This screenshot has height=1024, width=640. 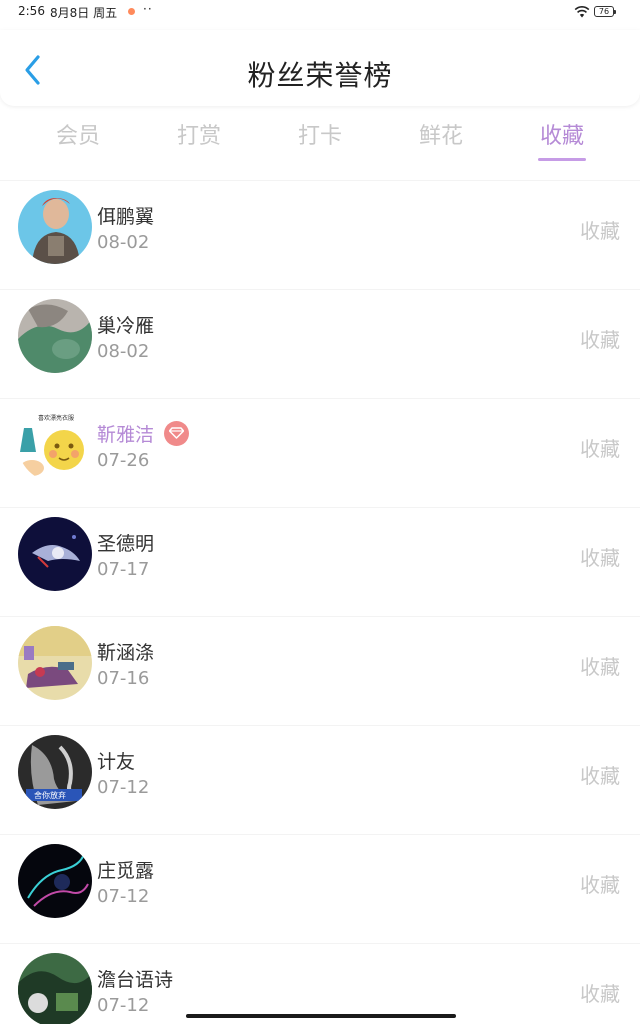 I want to click on list-item: 庄觅露 07-12 收藏, so click(x=320, y=888).